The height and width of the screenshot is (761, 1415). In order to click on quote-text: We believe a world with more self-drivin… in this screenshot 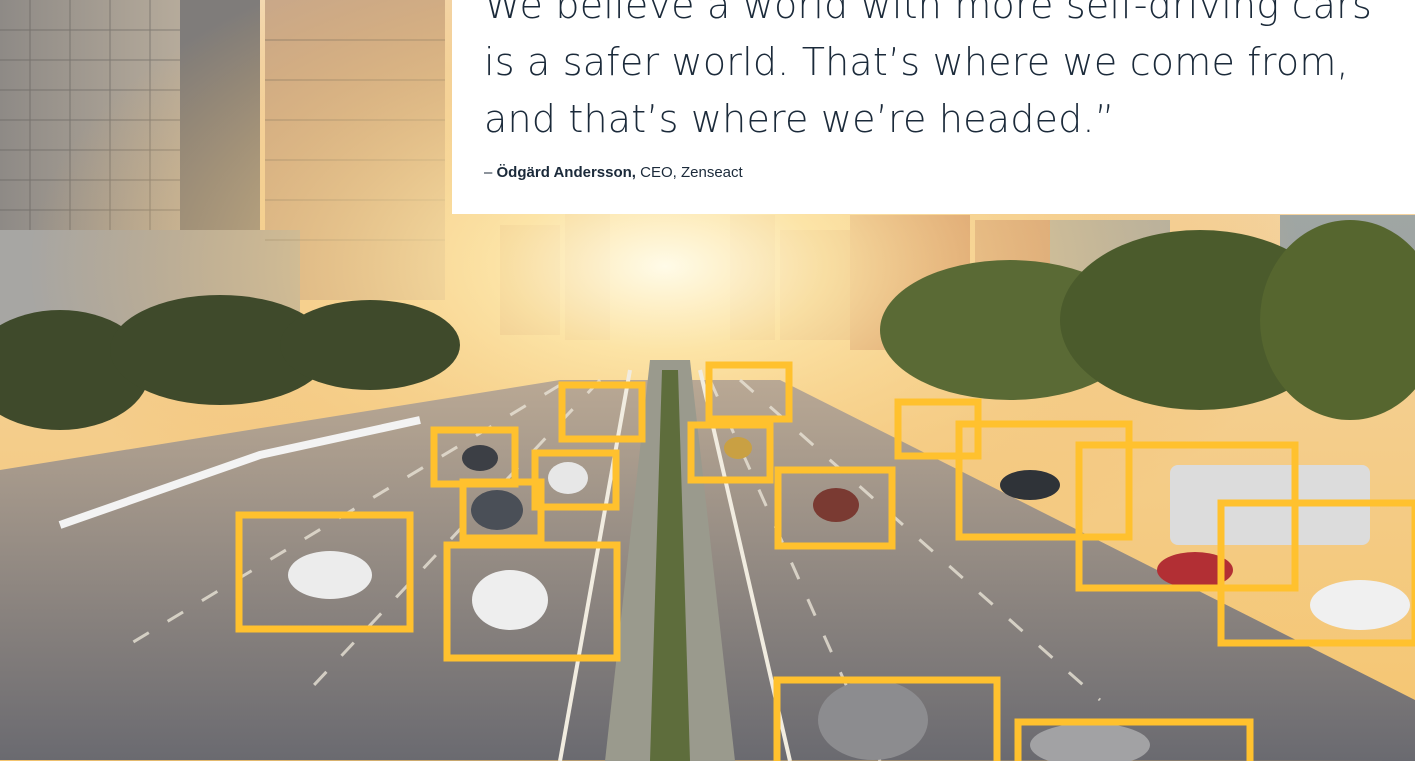, I will do `click(928, 70)`.